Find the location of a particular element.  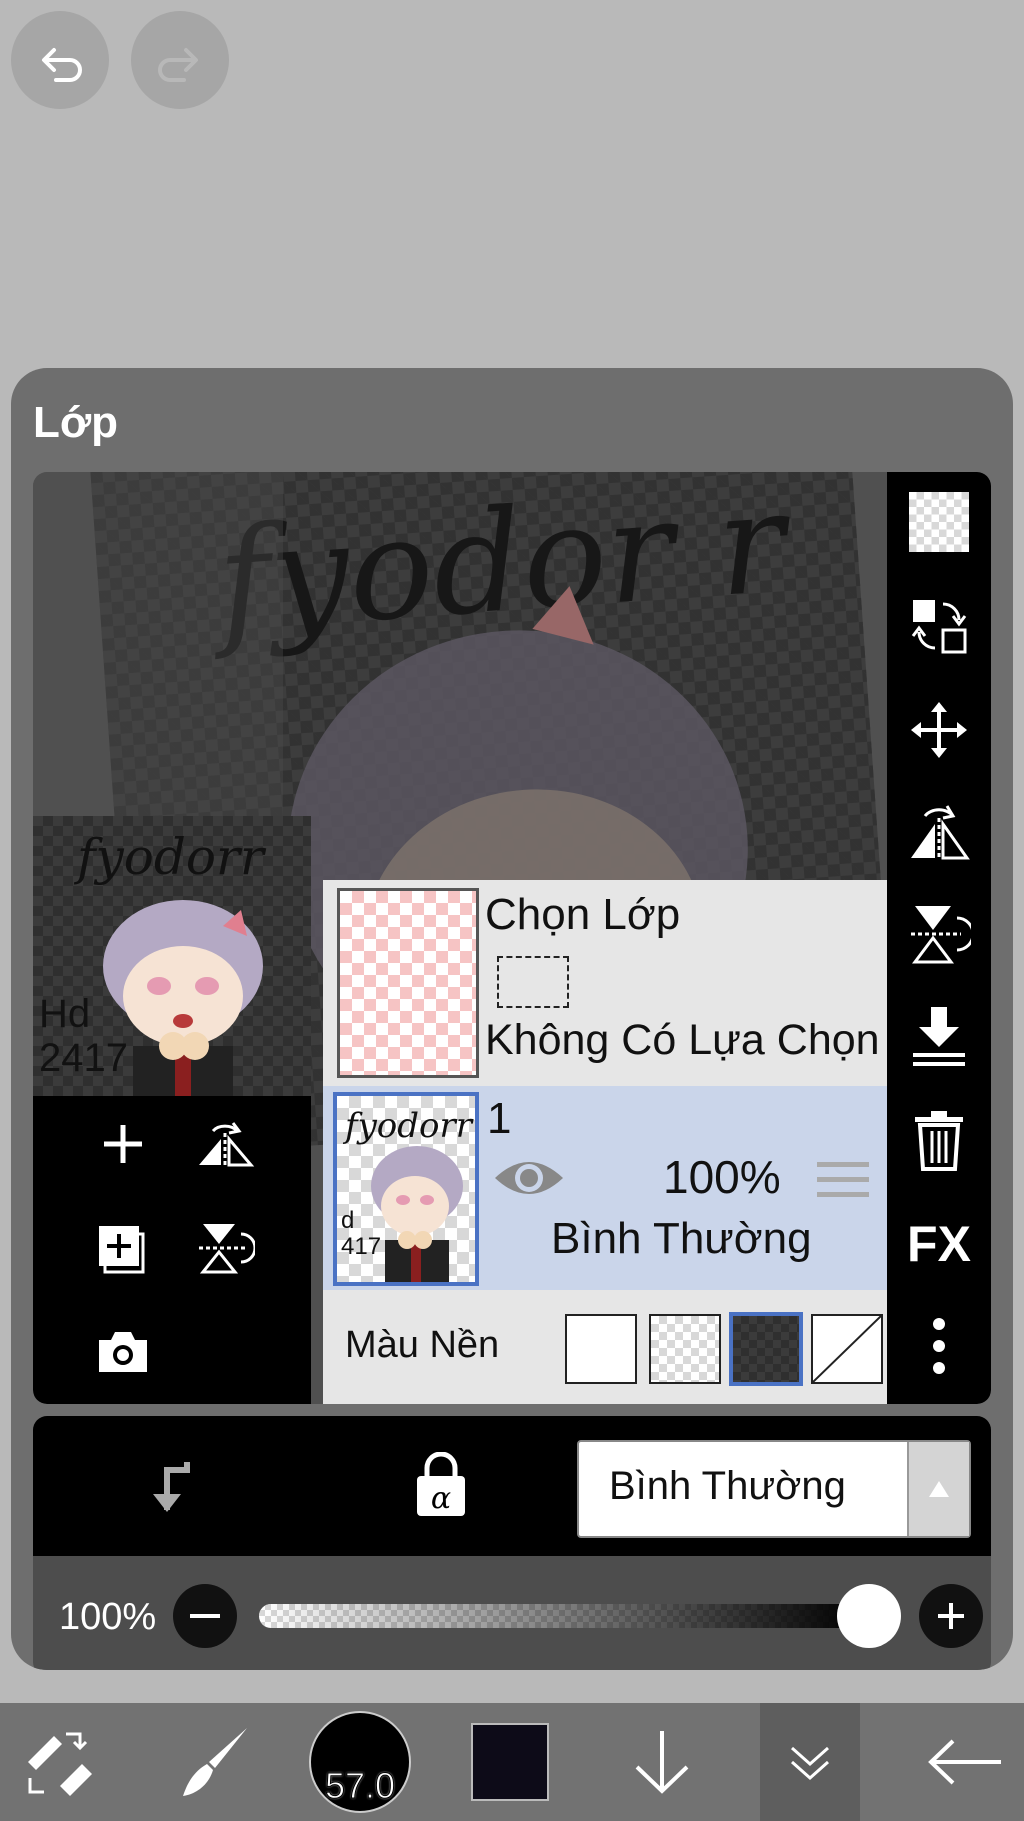

alpha-lock-icon: α is located at coordinates (441, 1483).